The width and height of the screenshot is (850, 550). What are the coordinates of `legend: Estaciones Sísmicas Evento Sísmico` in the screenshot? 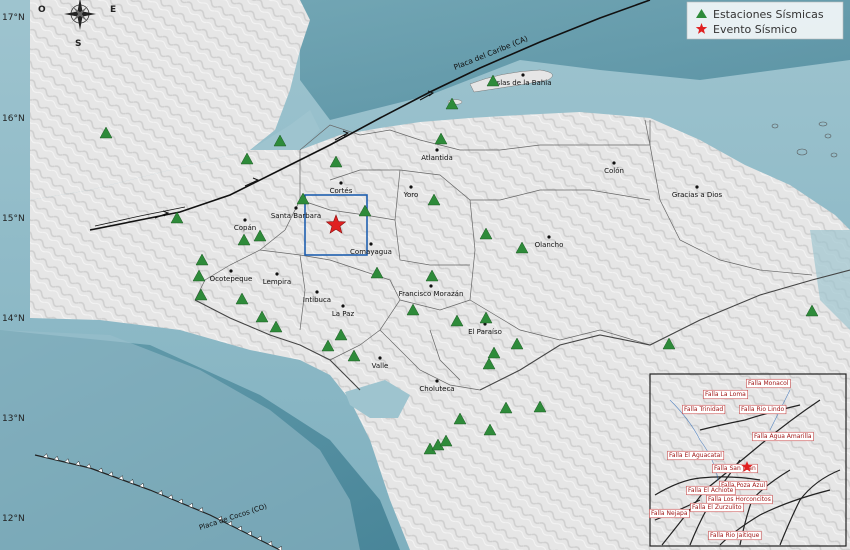 It's located at (765, 20).